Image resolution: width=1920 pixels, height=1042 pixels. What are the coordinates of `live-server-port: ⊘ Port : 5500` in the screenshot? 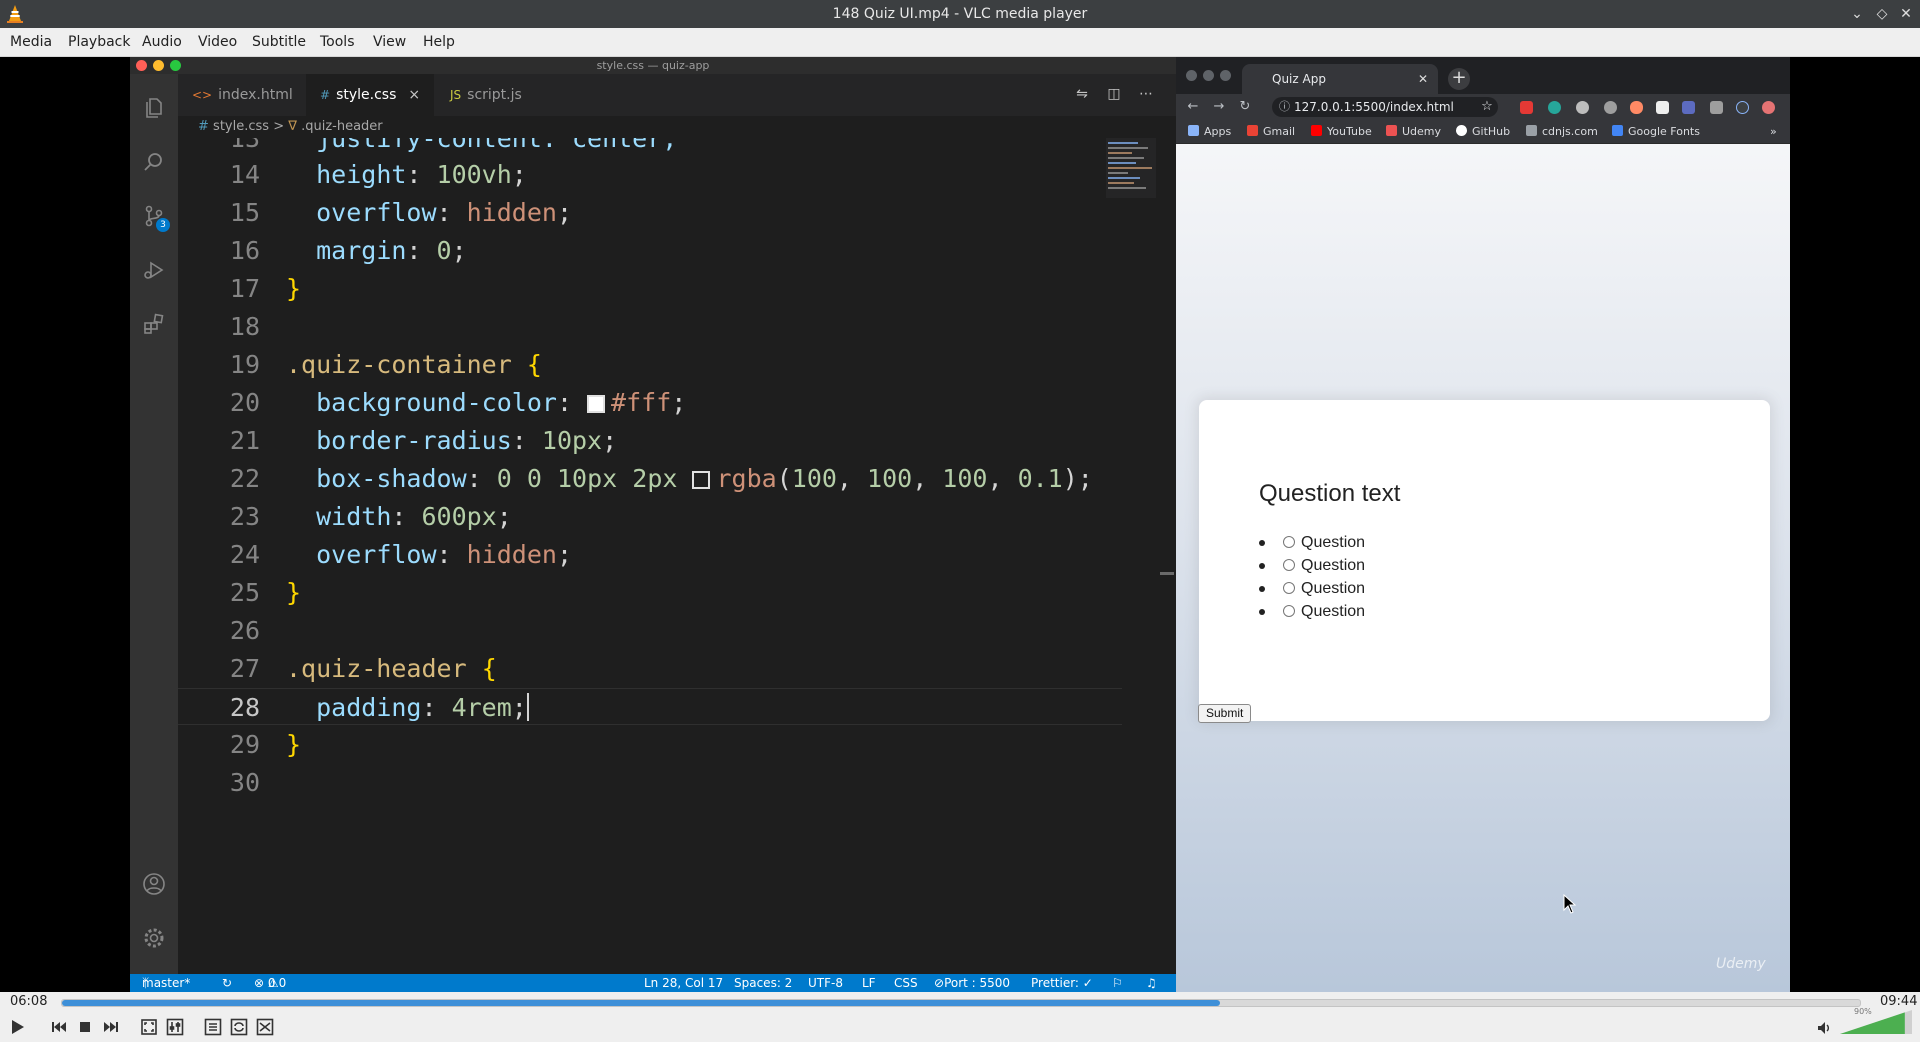 It's located at (972, 983).